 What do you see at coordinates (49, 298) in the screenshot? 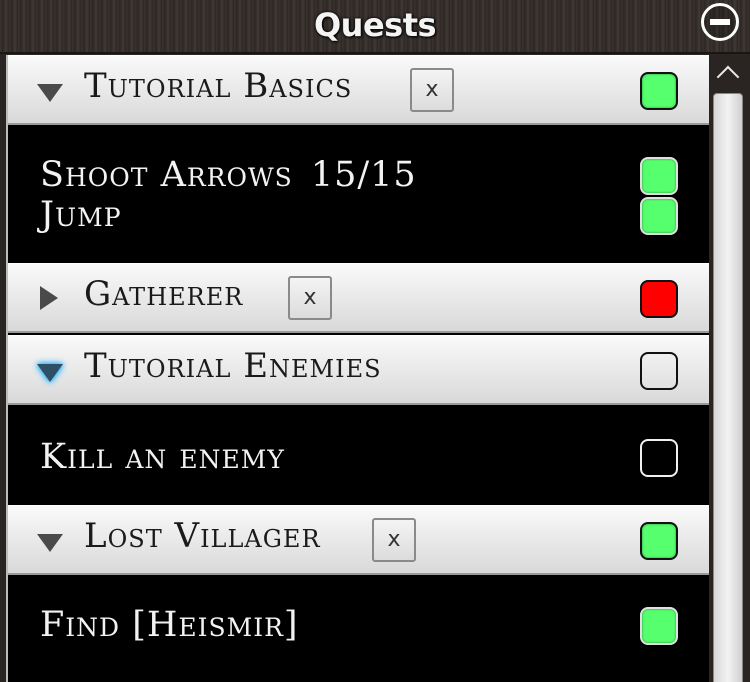
I see `collapse-arrow-icon` at bounding box center [49, 298].